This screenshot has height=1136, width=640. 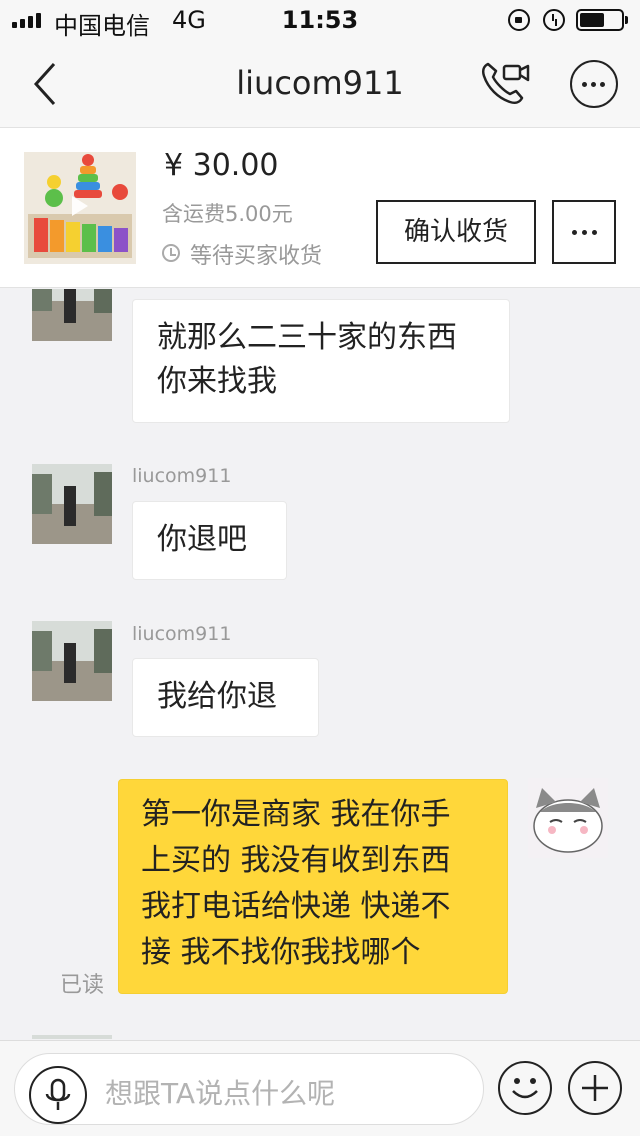 What do you see at coordinates (217, 696) in the screenshot?
I see `message-text: 我给你退` at bounding box center [217, 696].